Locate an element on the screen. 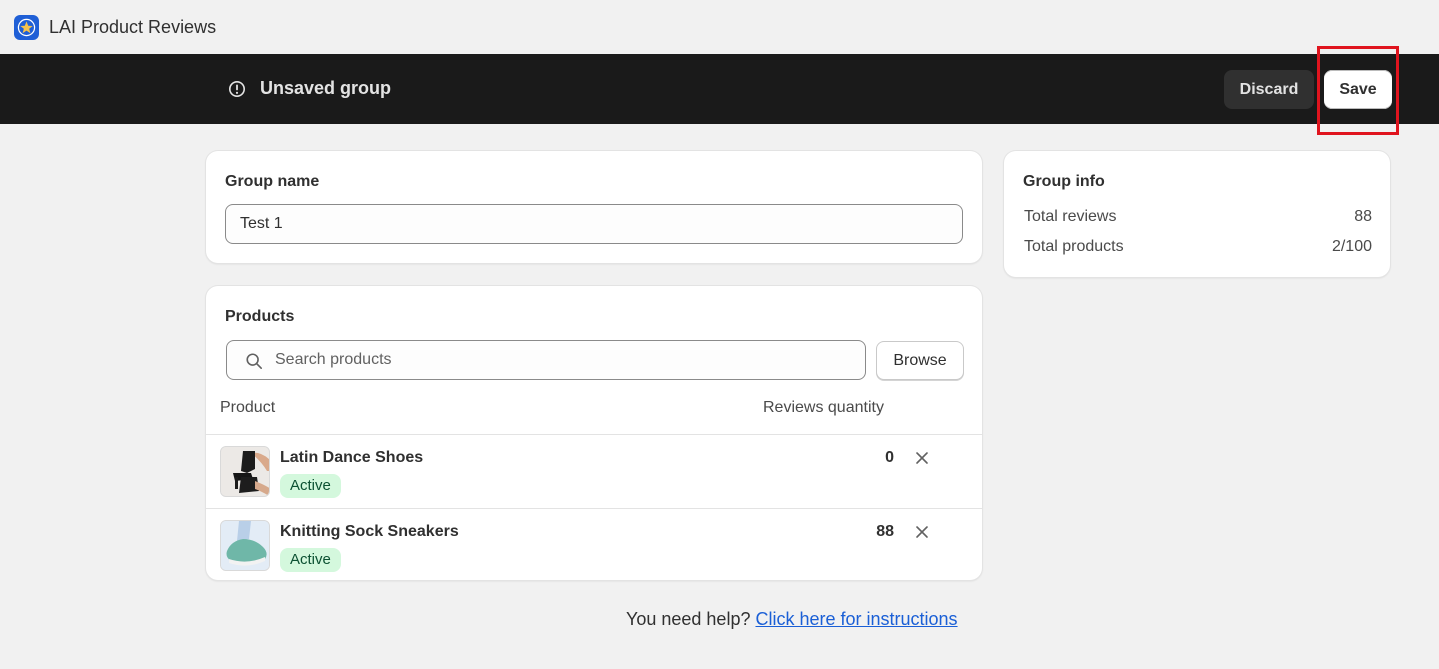 The width and height of the screenshot is (1439, 669). group-name-input is located at coordinates (594, 224).